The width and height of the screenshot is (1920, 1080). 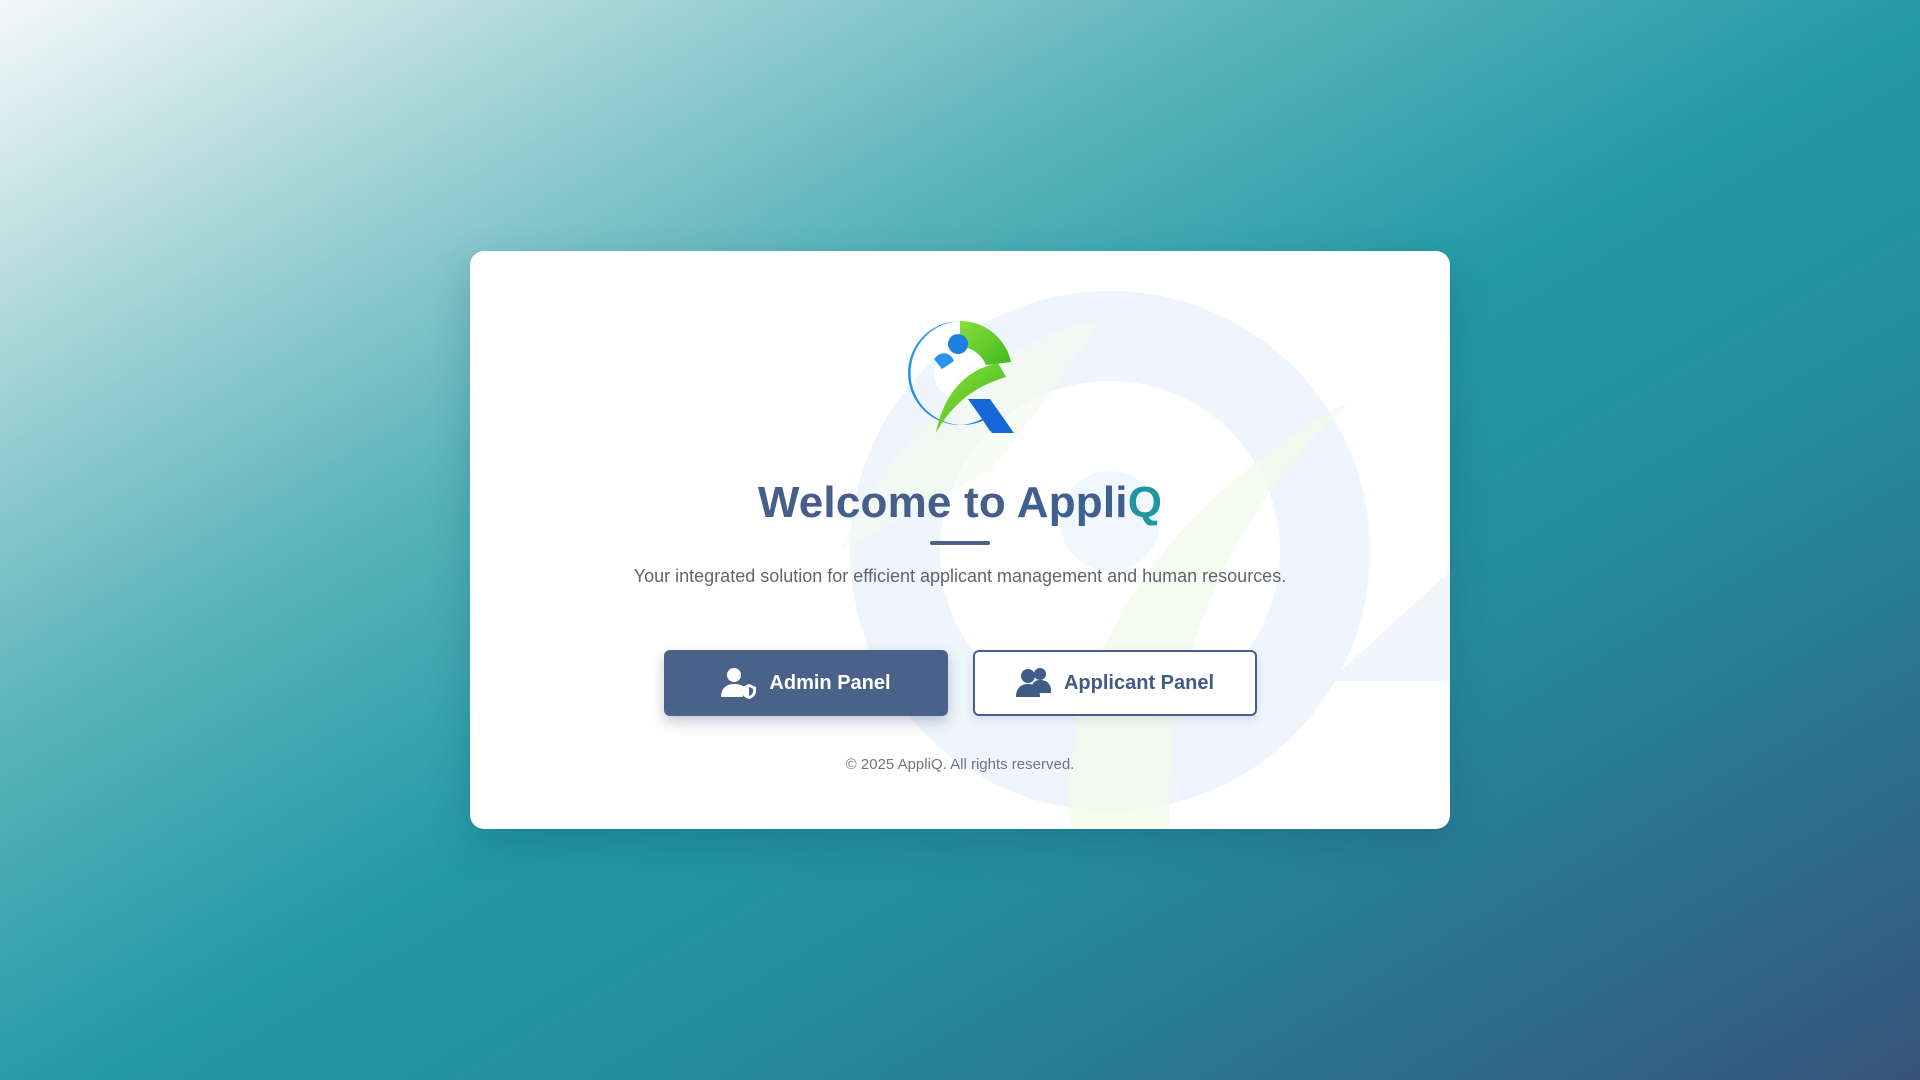 I want to click on copyright-text: © 2025 AppliQ. All rights reserved., so click(x=960, y=764).